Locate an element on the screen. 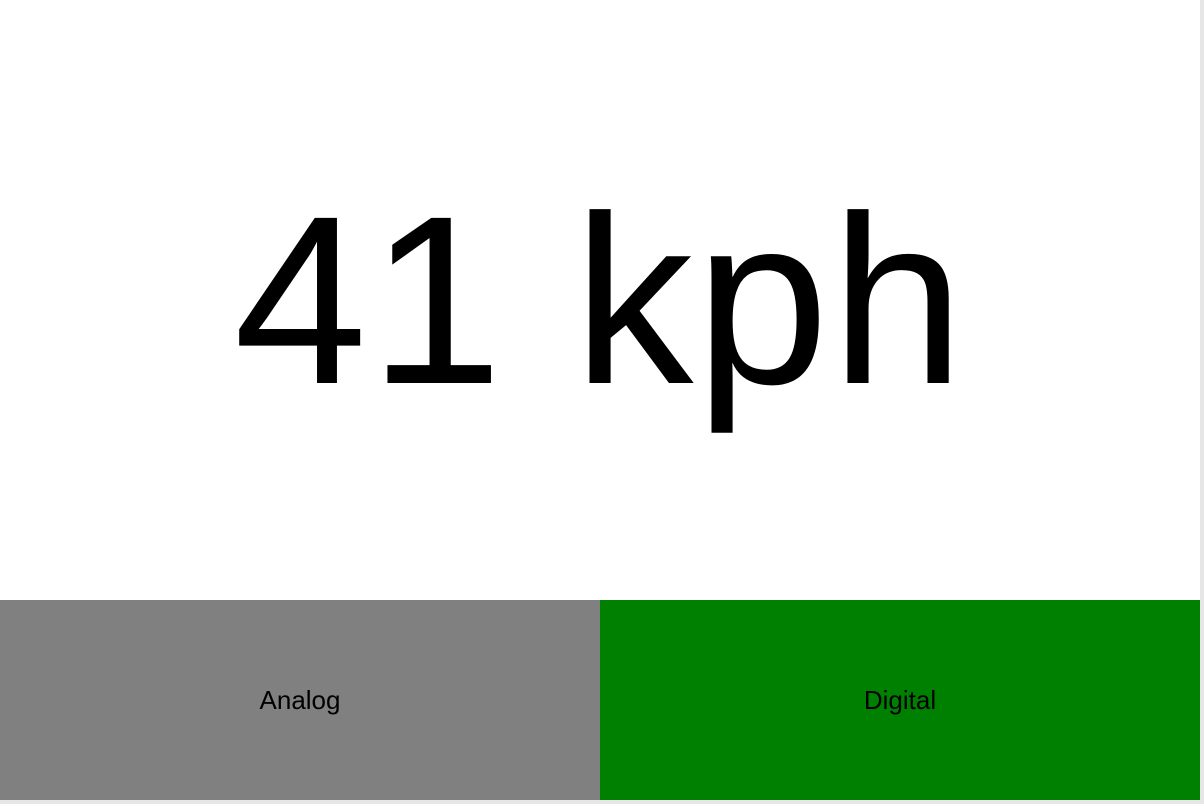 The image size is (1204, 804). analog-mode-button: Analog is located at coordinates (300, 700).